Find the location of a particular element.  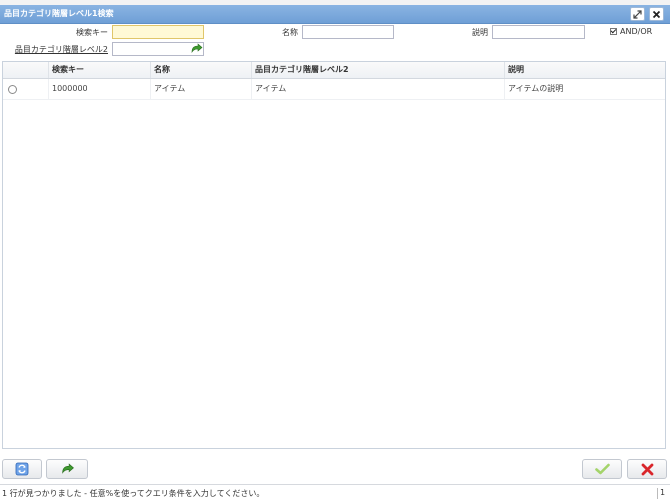

cancel-button is located at coordinates (647, 469).